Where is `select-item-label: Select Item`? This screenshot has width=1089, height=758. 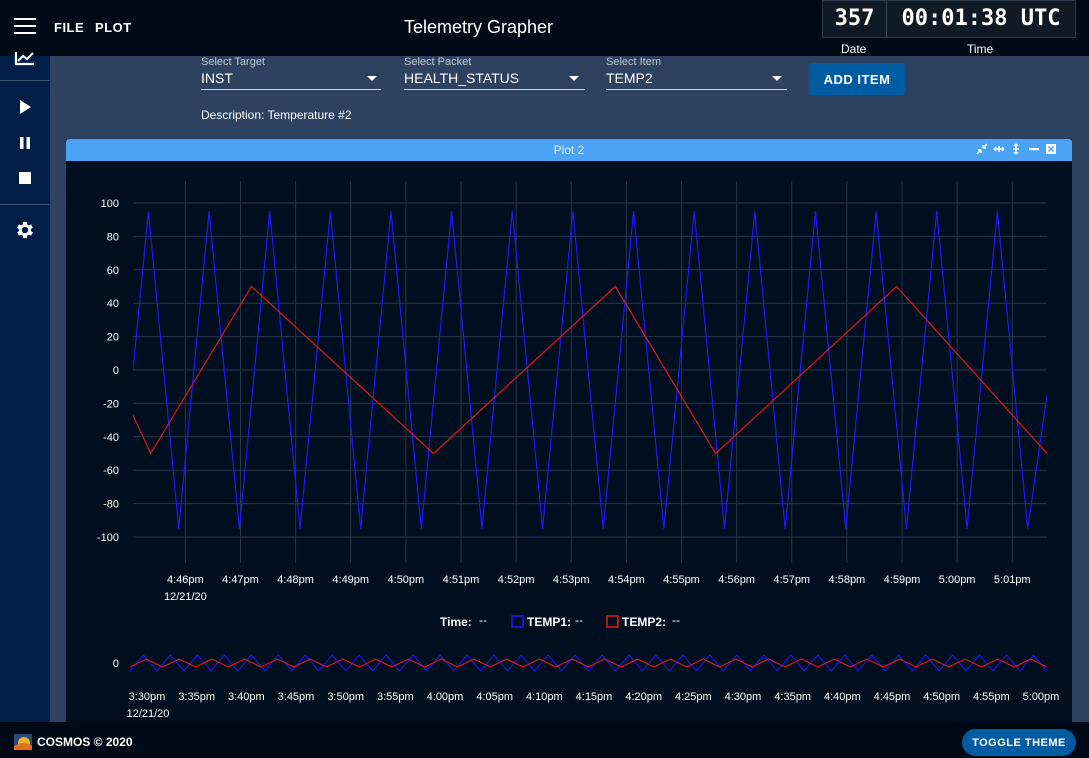 select-item-label: Select Item is located at coordinates (634, 62).